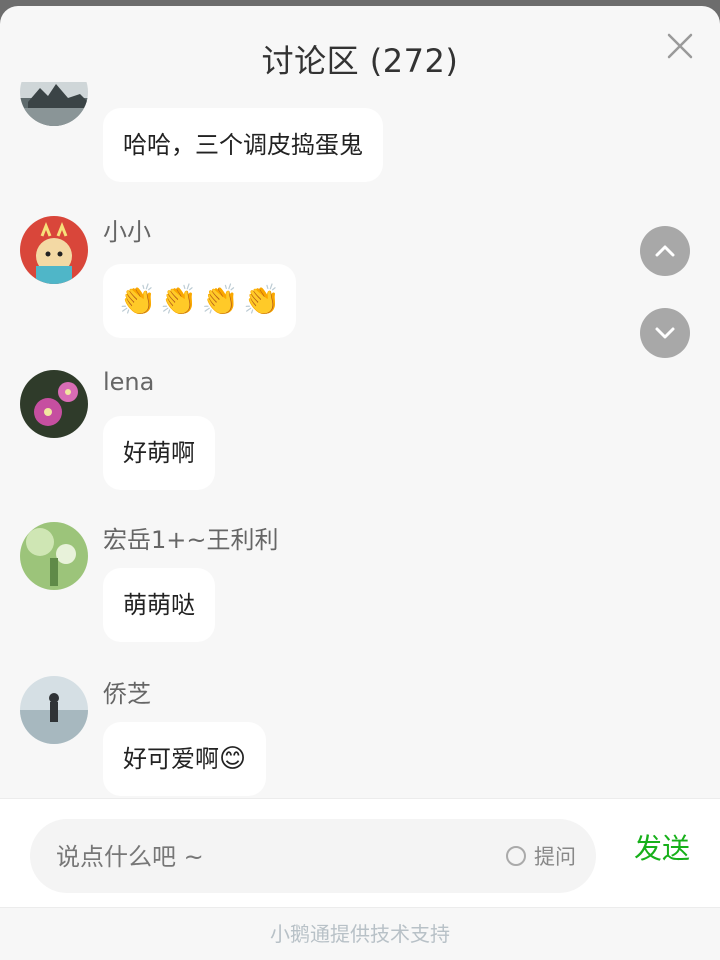 The width and height of the screenshot is (720, 960). I want to click on composer-bar: 提问 发送, so click(360, 853).